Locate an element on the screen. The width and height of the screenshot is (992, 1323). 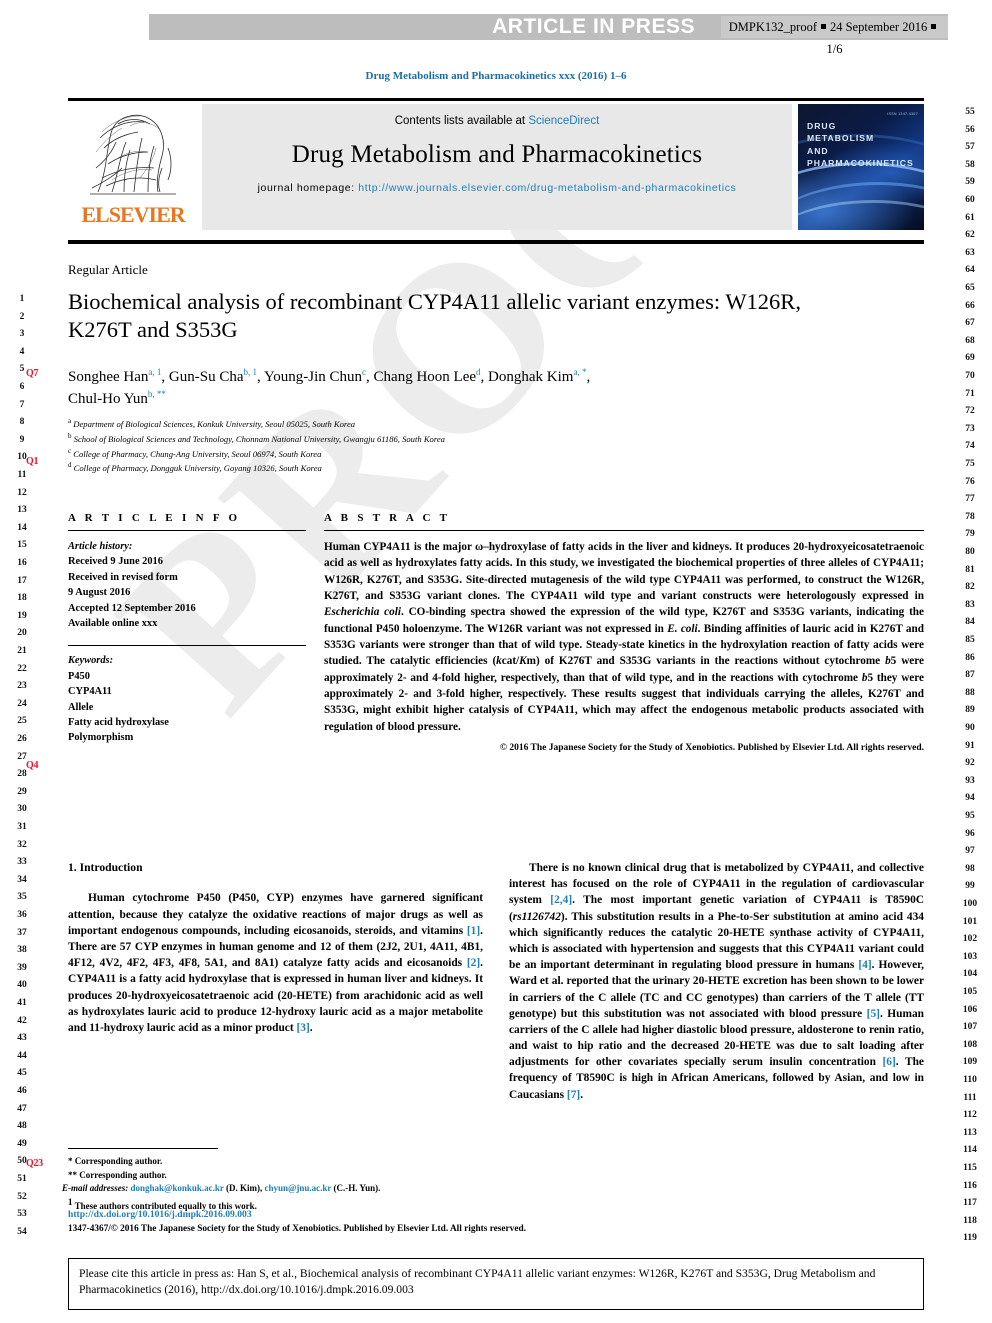
article-history-item: 9 August 2016 is located at coordinates (99, 593).